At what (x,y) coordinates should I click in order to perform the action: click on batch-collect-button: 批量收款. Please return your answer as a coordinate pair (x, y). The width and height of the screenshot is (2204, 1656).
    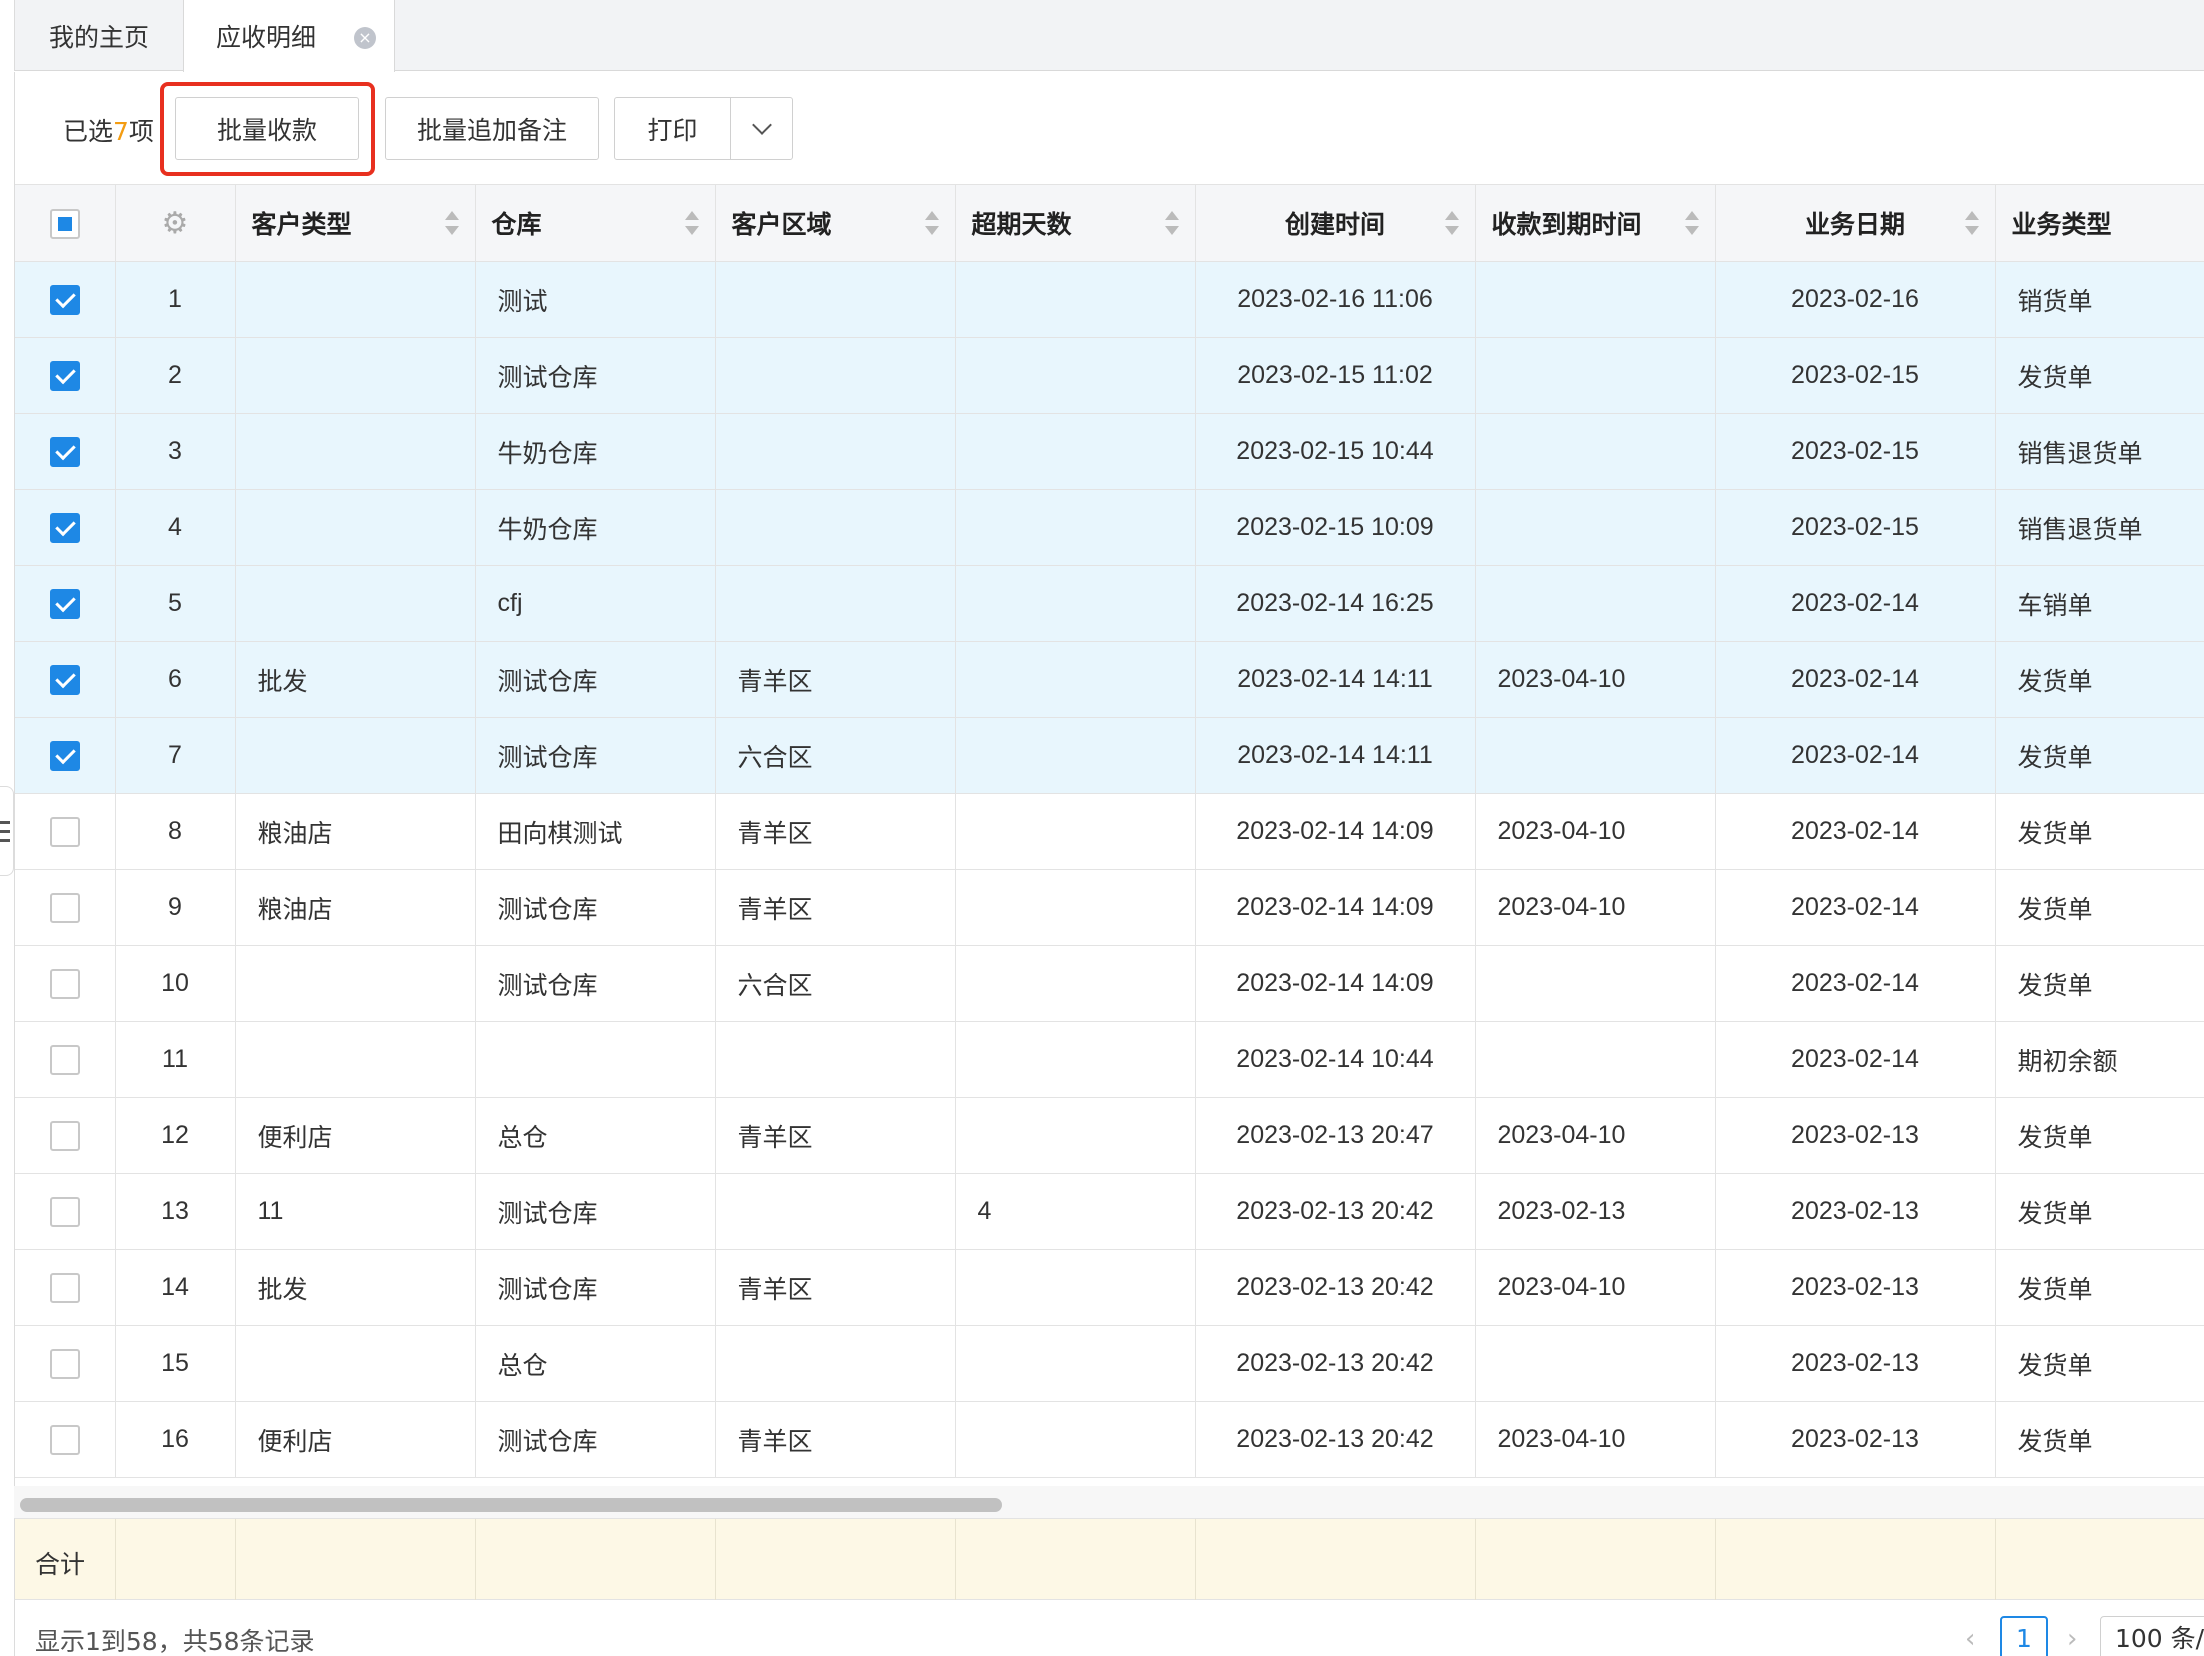
    Looking at the image, I should click on (267, 128).